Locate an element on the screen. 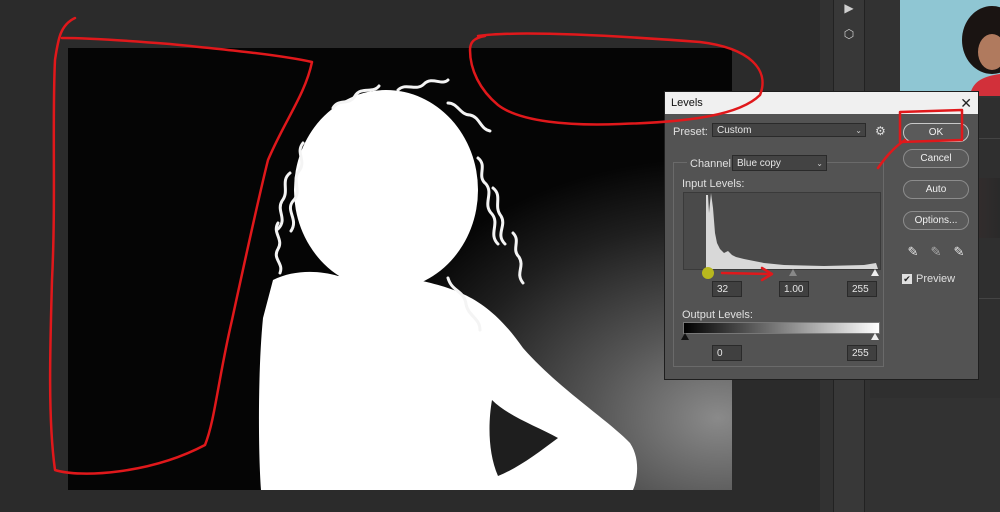  input-black-field: 32 is located at coordinates (727, 289).